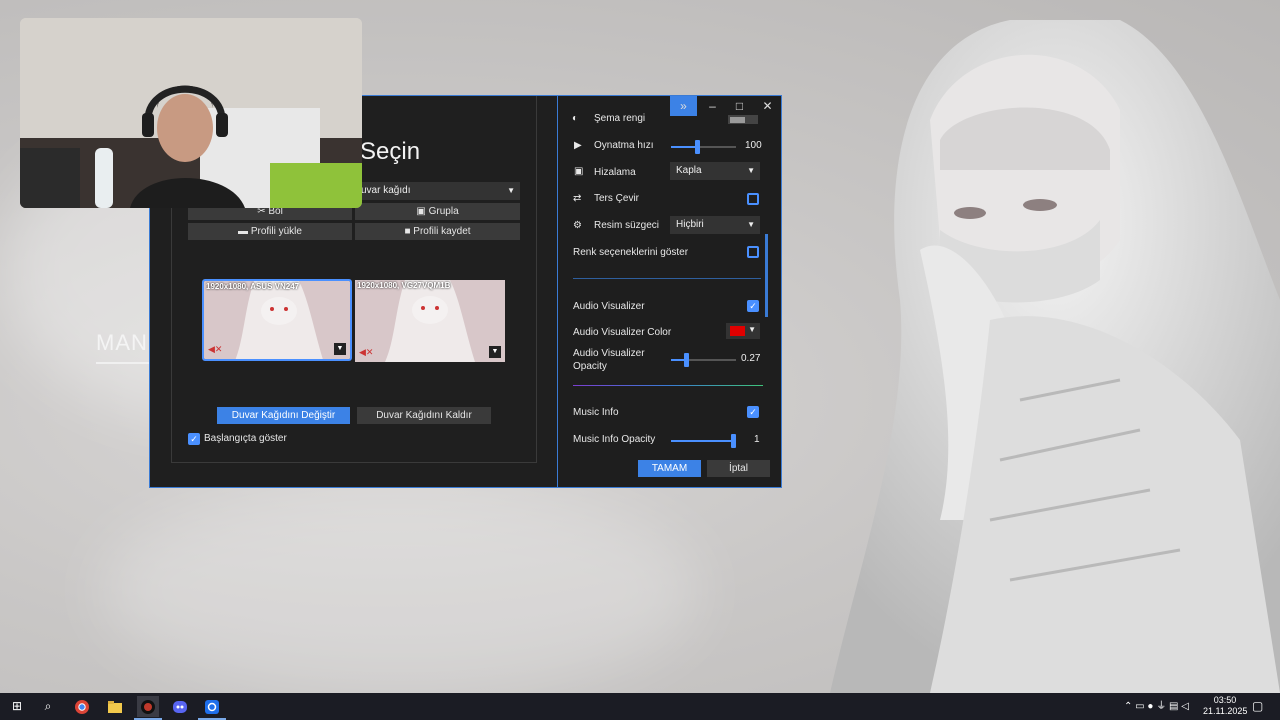 The height and width of the screenshot is (720, 1280). What do you see at coordinates (180, 706) in the screenshot?
I see `discord-icon` at bounding box center [180, 706].